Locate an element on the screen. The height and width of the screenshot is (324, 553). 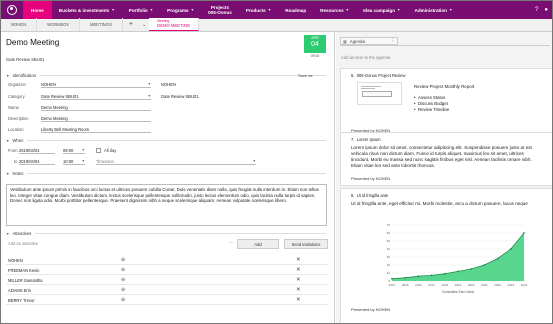
chart-x-tick-label: 2014 is located at coordinates (392, 285).